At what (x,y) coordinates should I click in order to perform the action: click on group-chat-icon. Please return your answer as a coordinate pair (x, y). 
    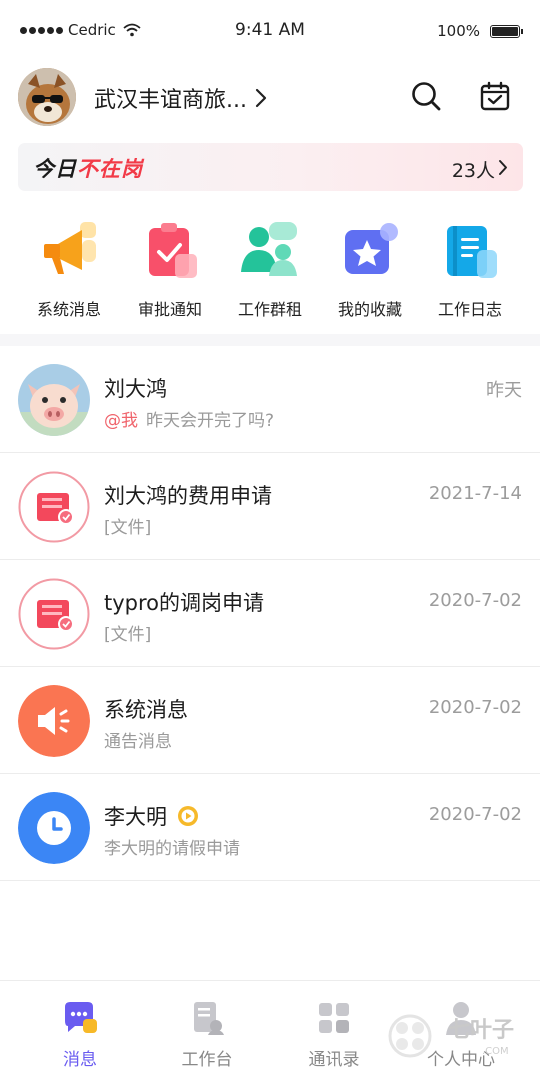
    Looking at the image, I should click on (269, 249).